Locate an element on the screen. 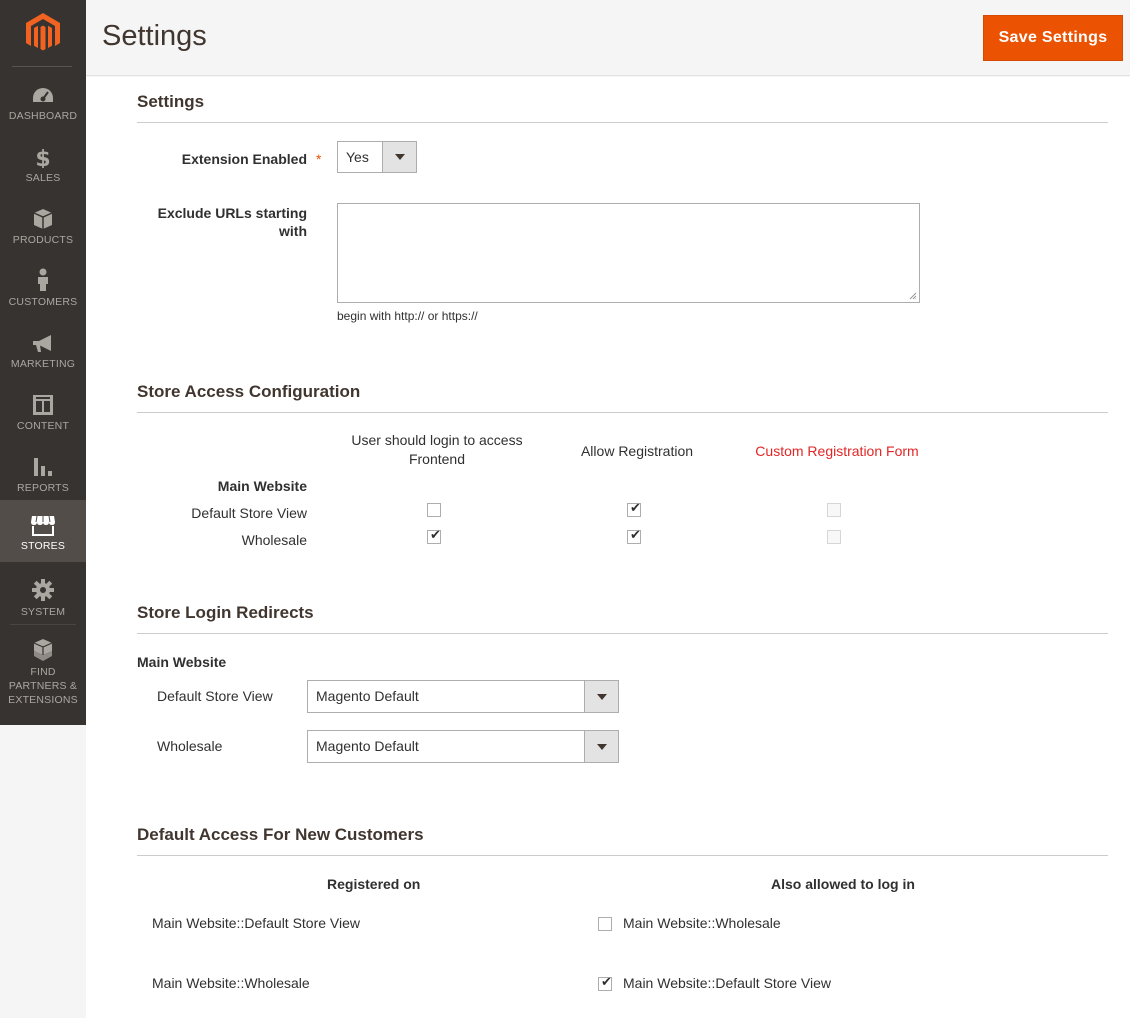 This screenshot has width=1130, height=1018. also-allowed-label: Main Website::Default Store View is located at coordinates (727, 983).